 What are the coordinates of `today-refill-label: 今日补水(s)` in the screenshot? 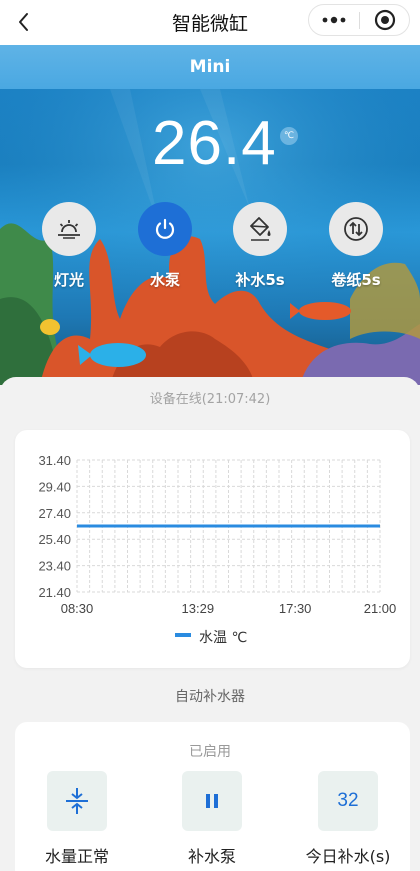 It's located at (348, 856).